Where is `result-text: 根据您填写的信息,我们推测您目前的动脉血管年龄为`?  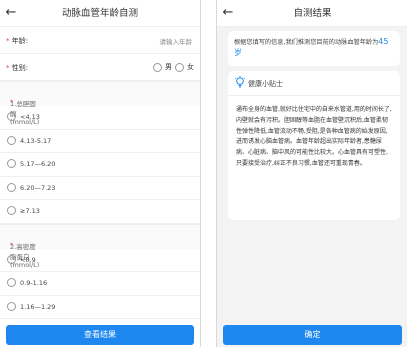
result-text: 根据您填写的信息,我们推测您目前的动脉血管年龄为 is located at coordinates (306, 42).